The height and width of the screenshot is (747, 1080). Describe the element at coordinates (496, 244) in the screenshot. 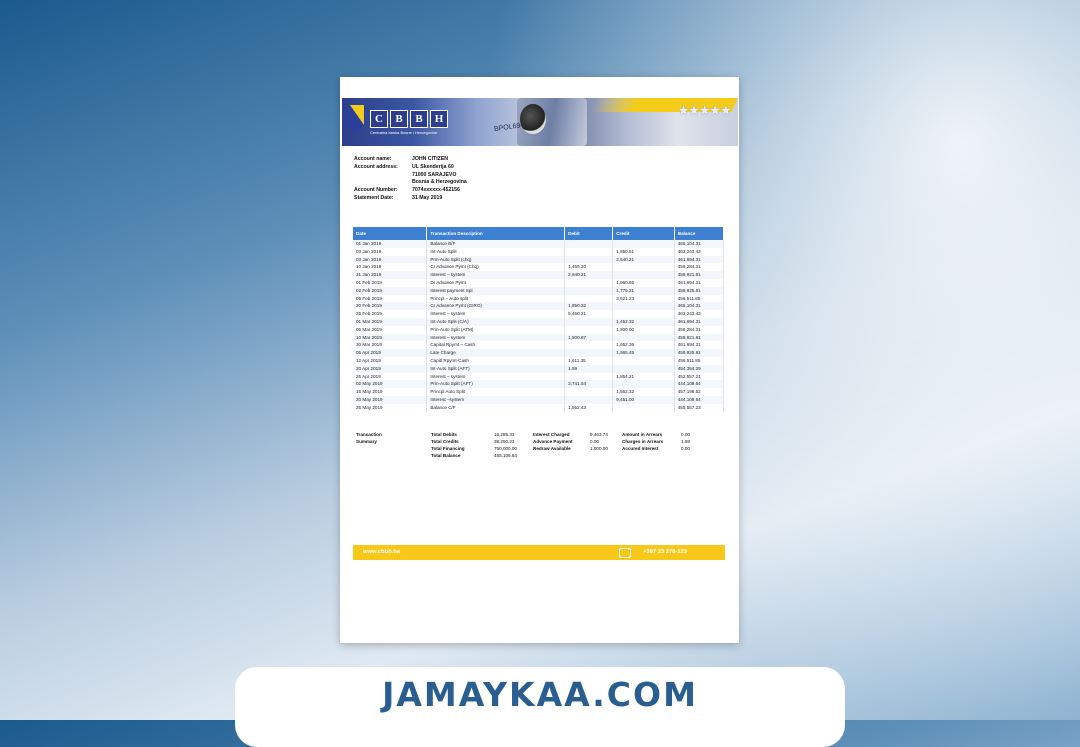

I see `cell-description: Balance B/F` at that location.